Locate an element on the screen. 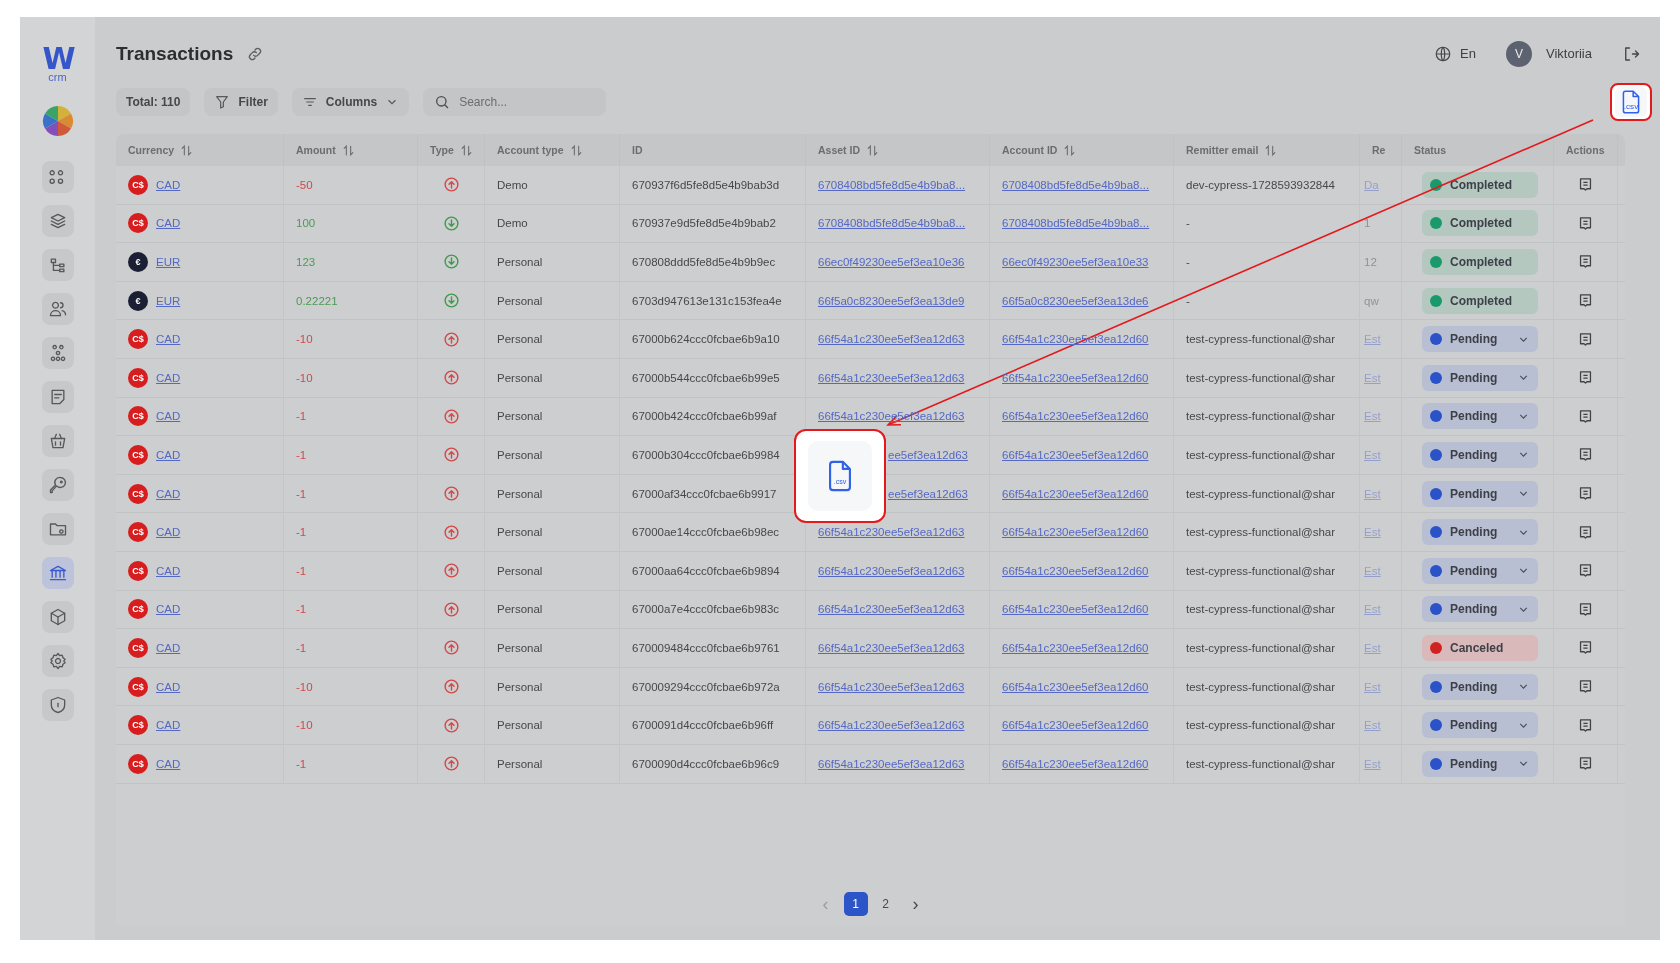 The image size is (1680, 963). column-header: Remitter email is located at coordinates (1222, 150).